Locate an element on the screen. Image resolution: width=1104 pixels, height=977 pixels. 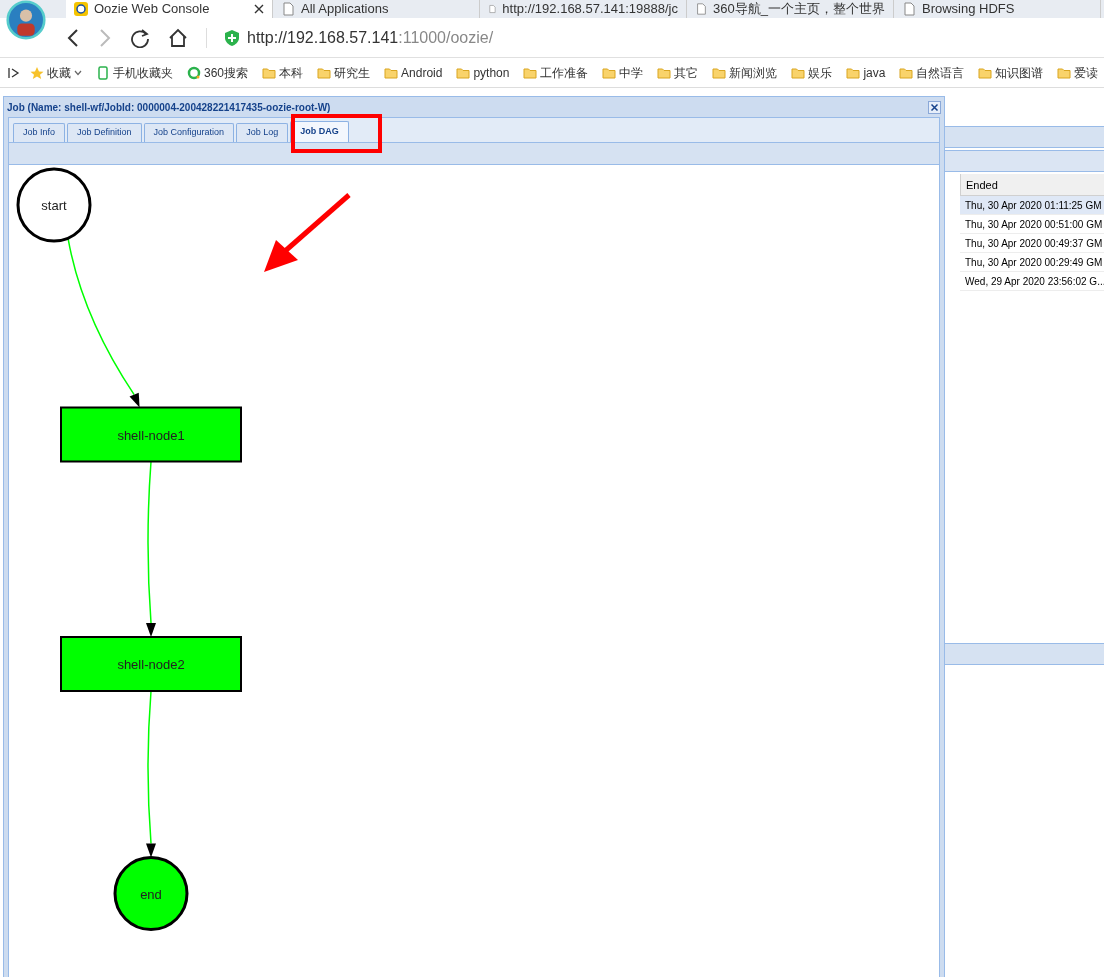
back-icon is located at coordinates (73, 37).